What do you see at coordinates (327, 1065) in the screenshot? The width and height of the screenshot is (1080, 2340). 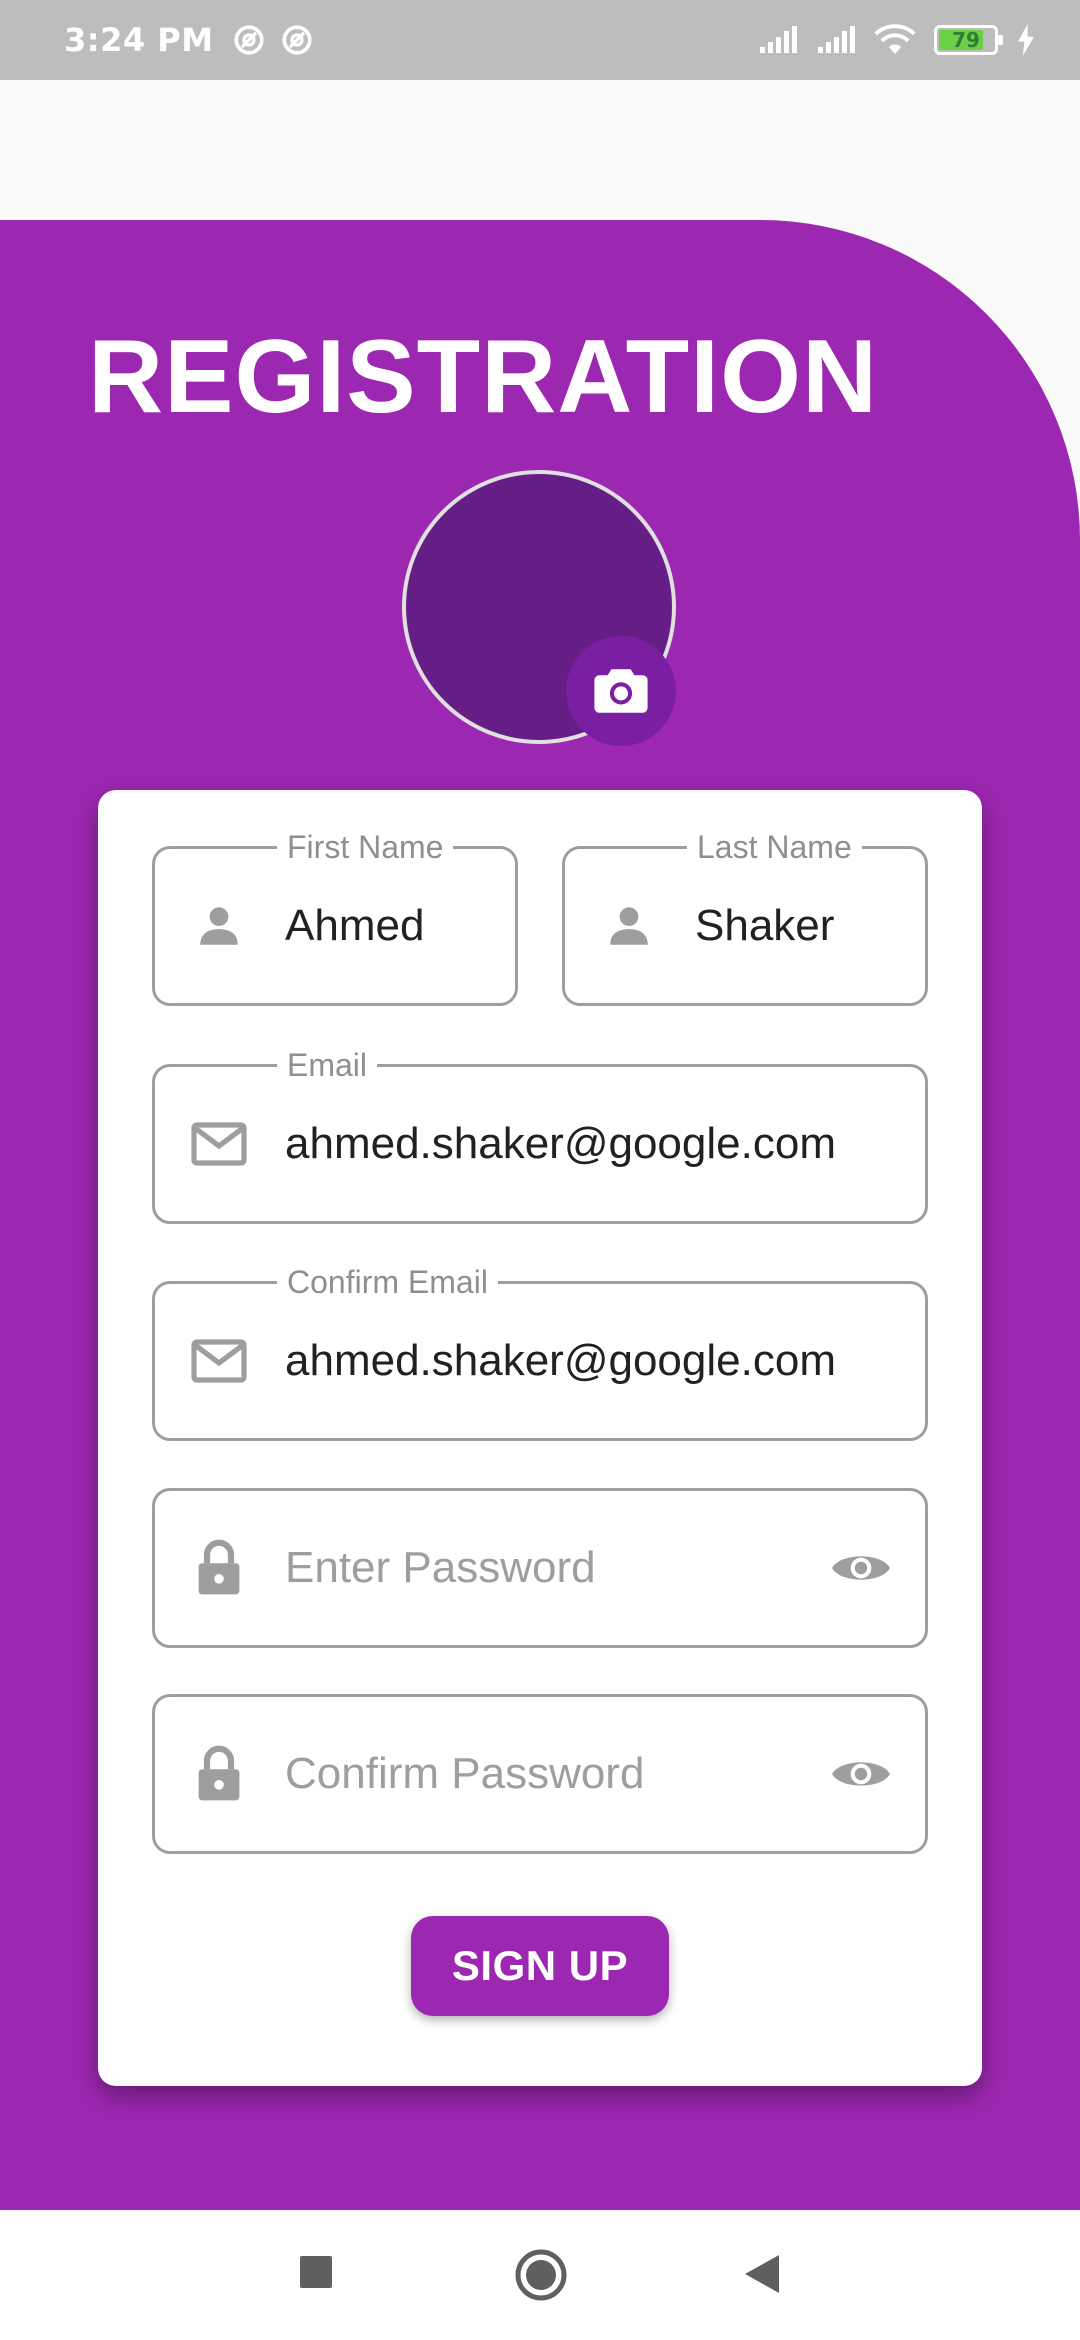 I see `email-label: Email` at bounding box center [327, 1065].